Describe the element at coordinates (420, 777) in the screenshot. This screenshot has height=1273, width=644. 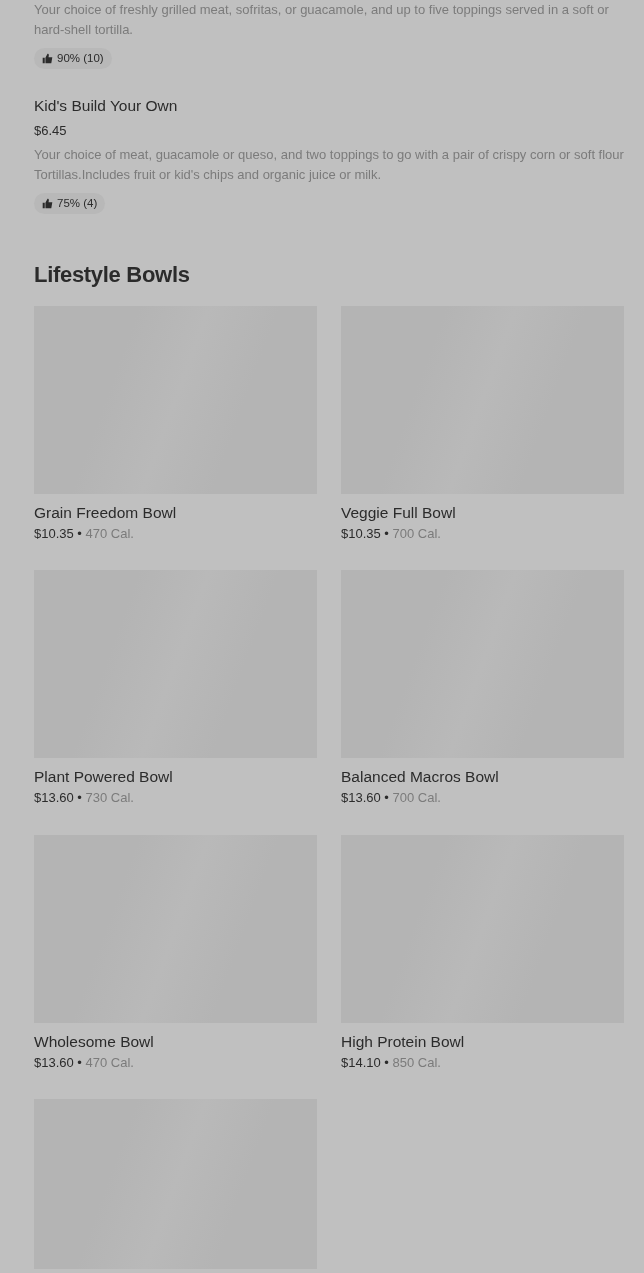
I see `item-title: Balanced Macros Bowl` at that location.